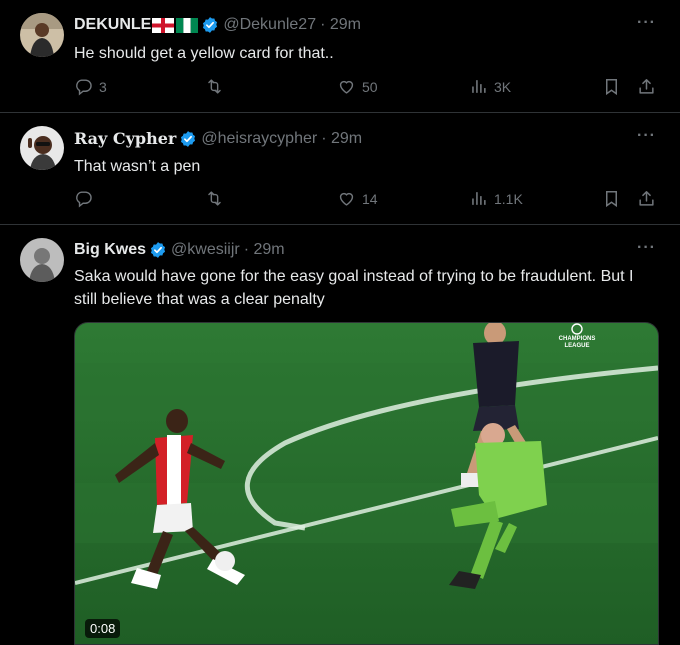  Describe the element at coordinates (204, 53) in the screenshot. I see `tweet-text: He should get a yellow card for that..` at that location.